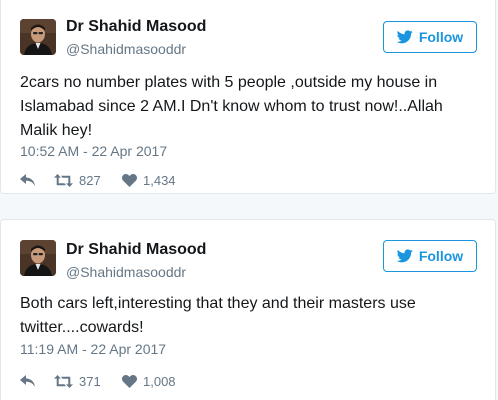 The width and height of the screenshot is (498, 400). I want to click on tweet-timestamp: 10:52 AM - 22 Apr 2017, so click(93, 151).